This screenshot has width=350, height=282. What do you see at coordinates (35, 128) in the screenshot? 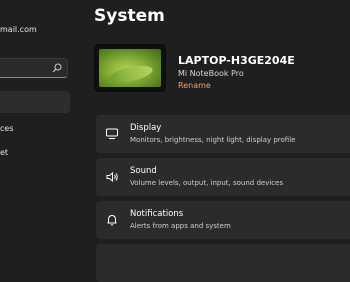
I see `sidebar-item-devices: ces` at bounding box center [35, 128].